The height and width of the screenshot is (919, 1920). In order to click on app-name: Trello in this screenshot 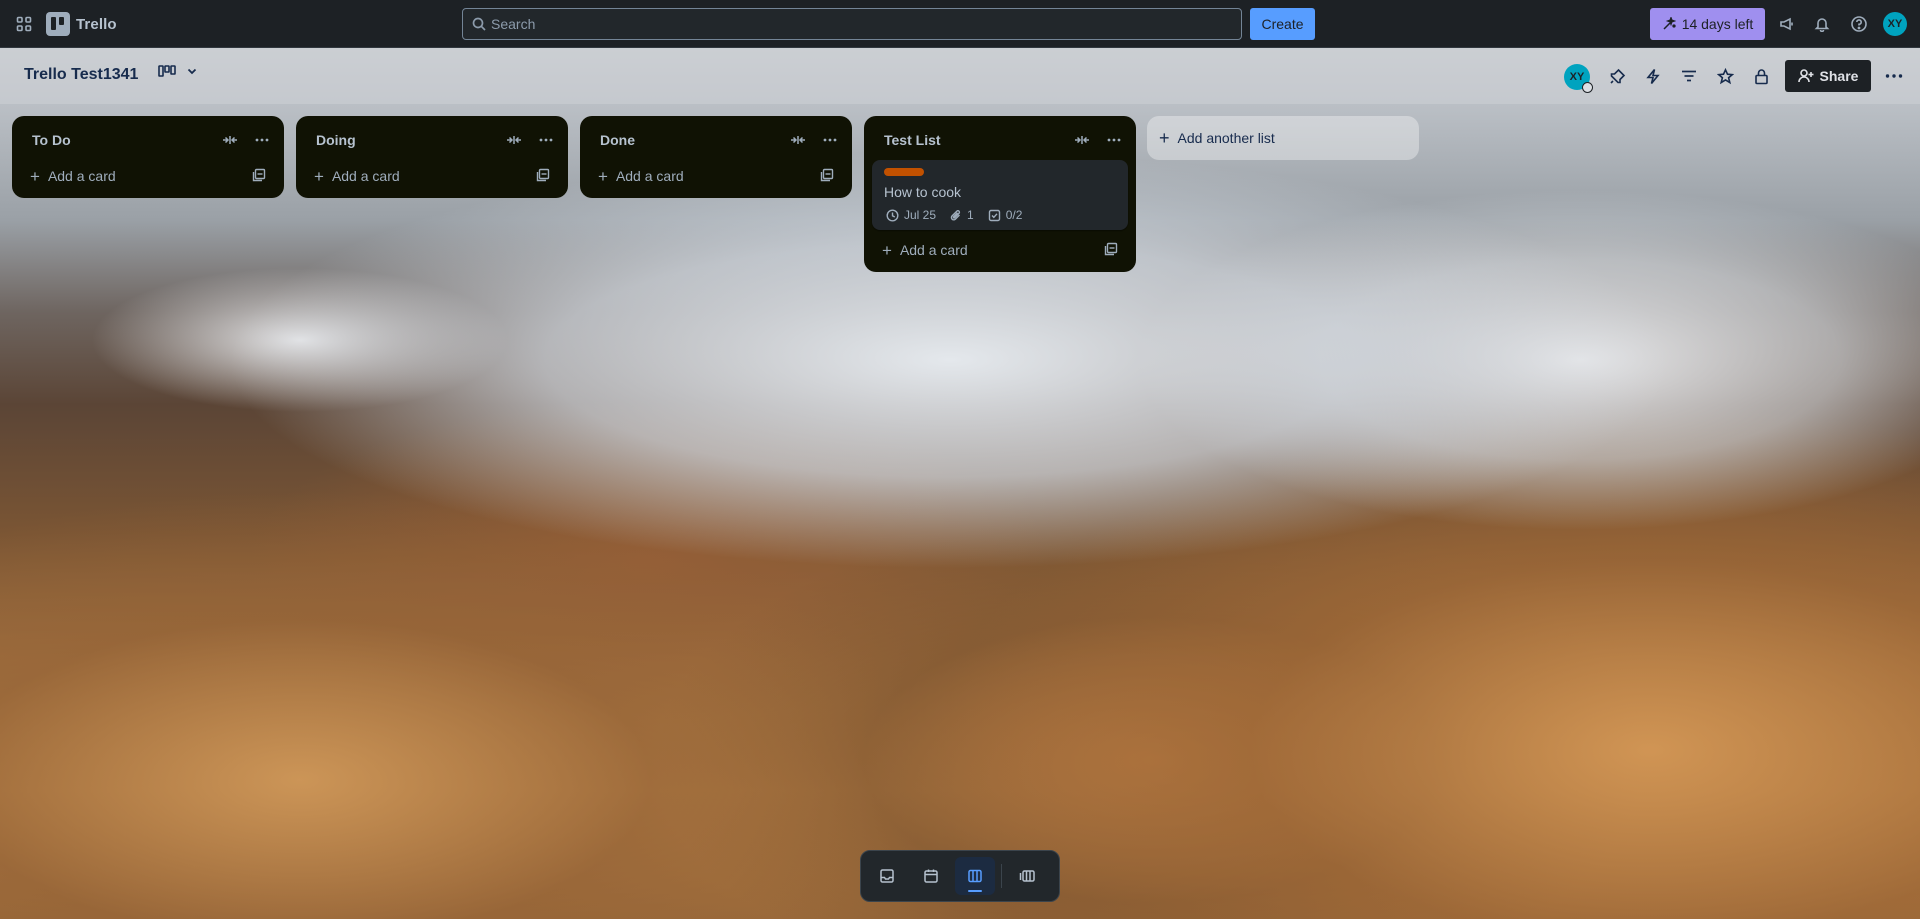, I will do `click(96, 24)`.